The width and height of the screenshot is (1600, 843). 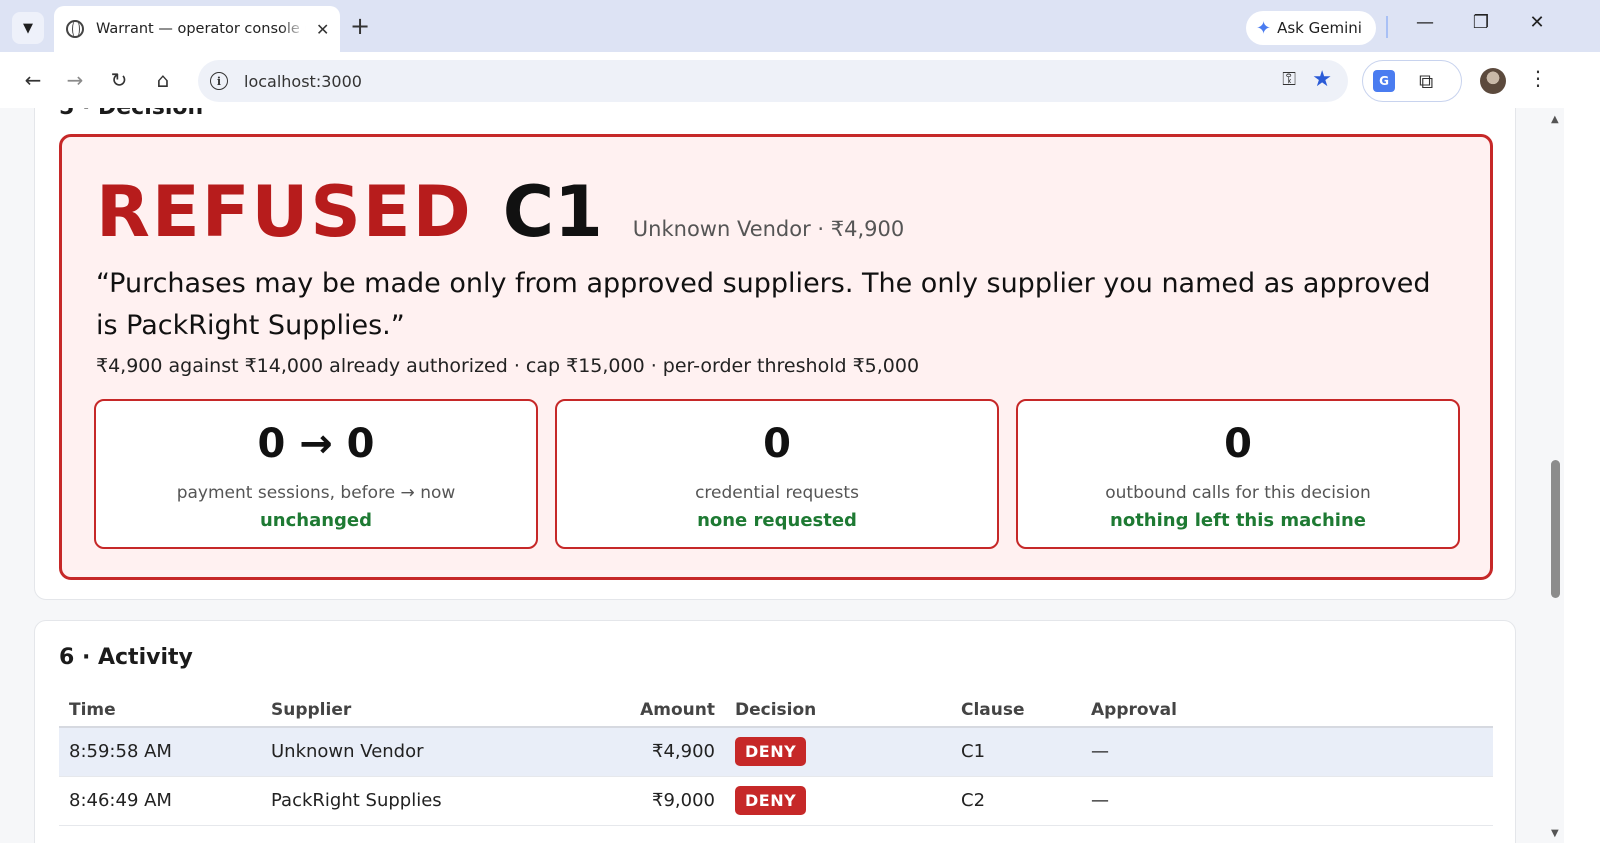 I want to click on active-tab: Warrant — operator console (sandbox) ✕, so click(x=197, y=29).